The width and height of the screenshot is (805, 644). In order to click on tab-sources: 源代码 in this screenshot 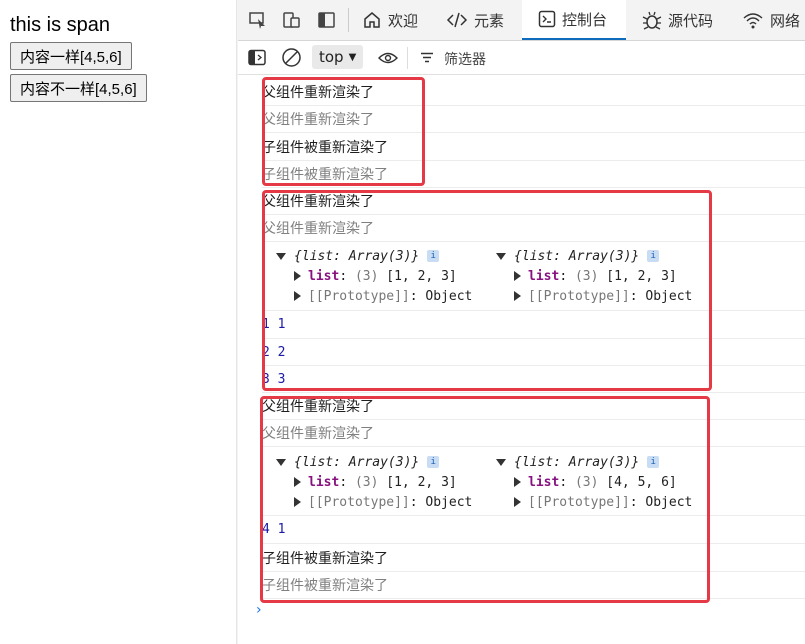, I will do `click(677, 20)`.